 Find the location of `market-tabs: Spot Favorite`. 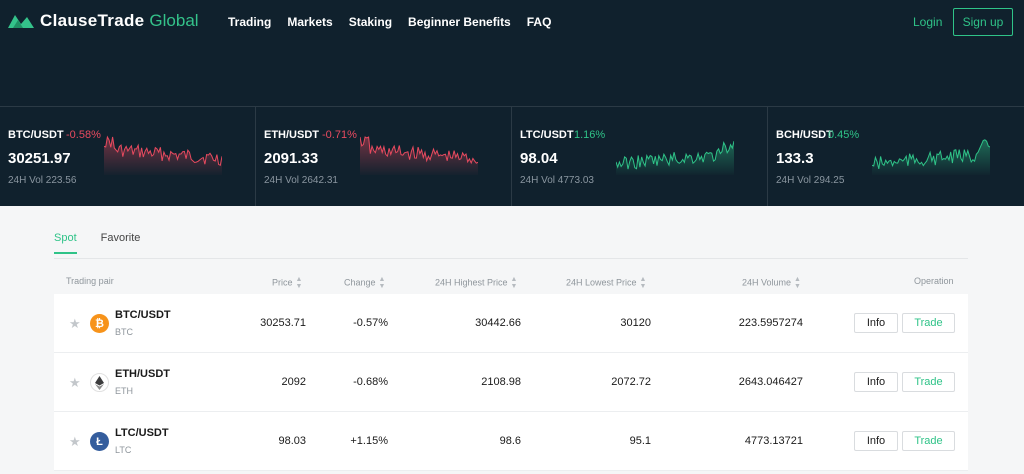

market-tabs: Spot Favorite is located at coordinates (109, 243).